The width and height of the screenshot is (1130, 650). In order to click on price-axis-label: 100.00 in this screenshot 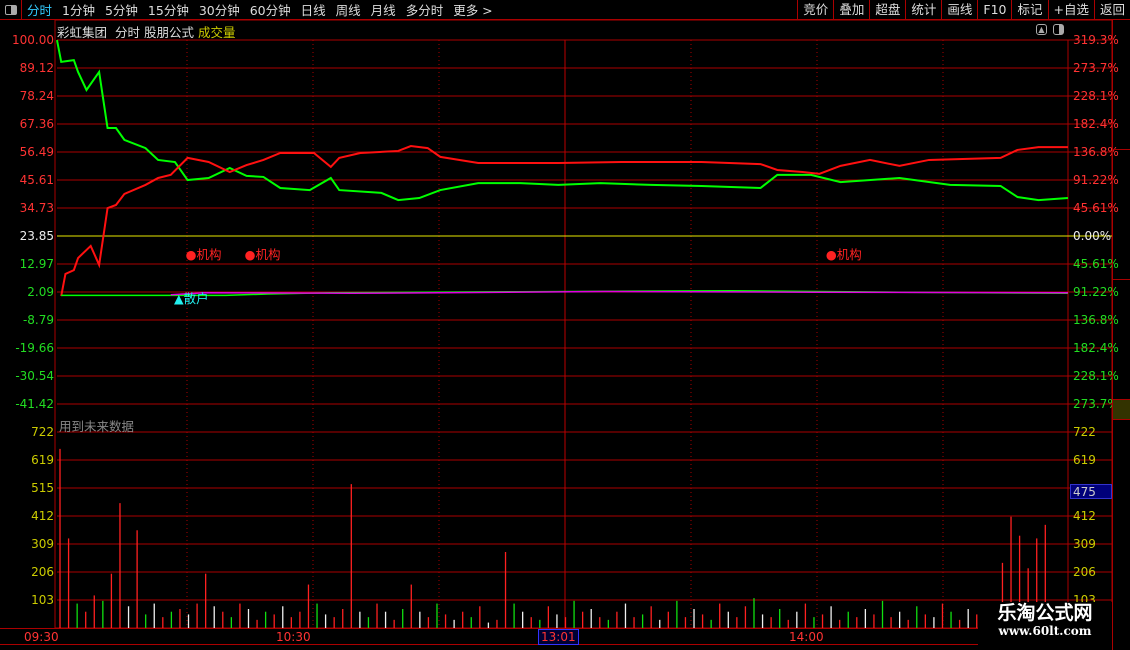, I will do `click(33, 40)`.